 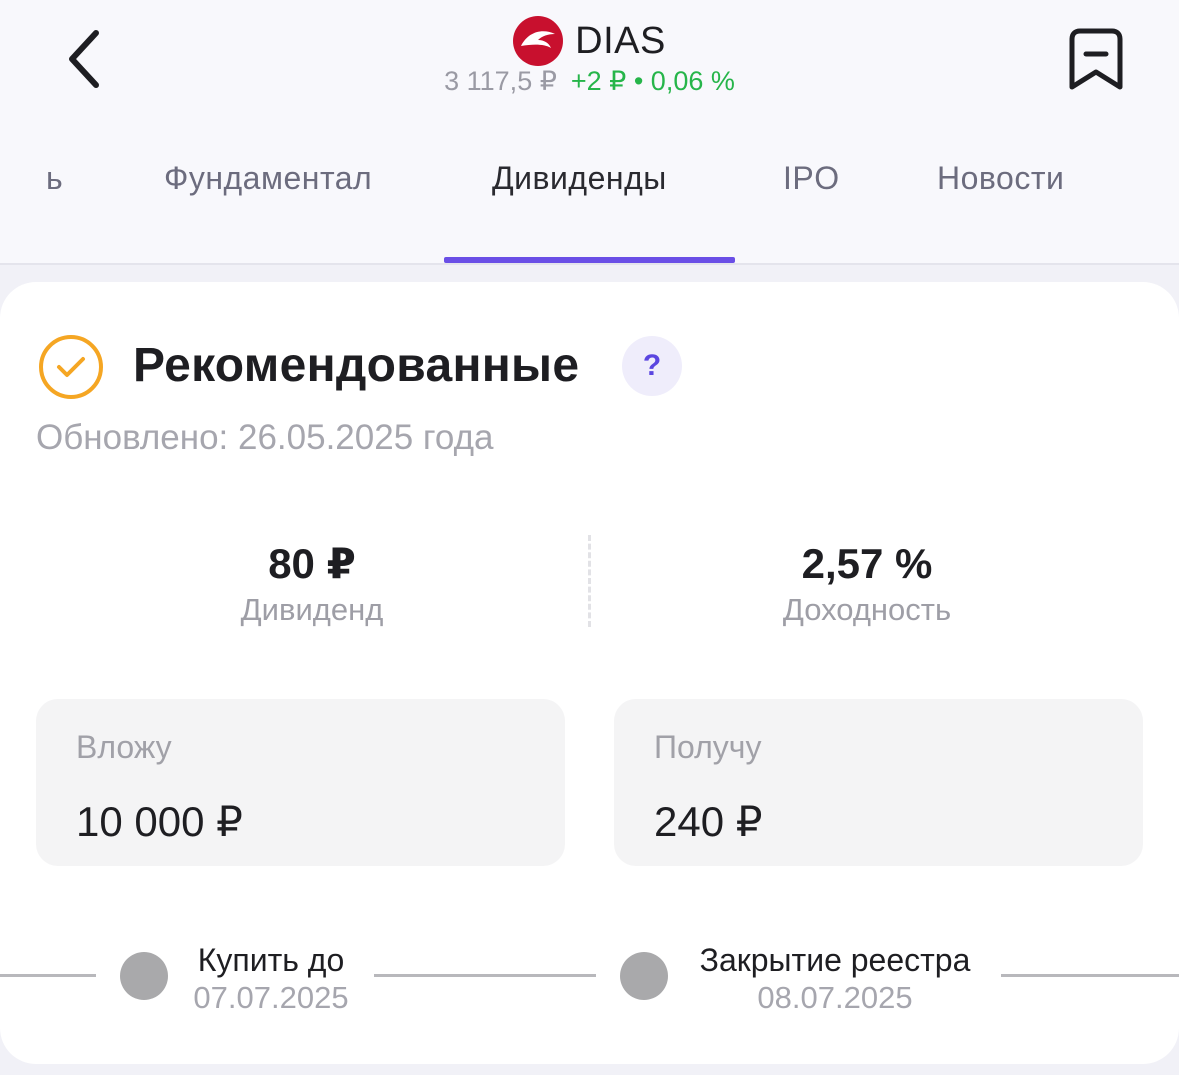 I want to click on receive-field: Получу 240 ₽, so click(x=878, y=782).